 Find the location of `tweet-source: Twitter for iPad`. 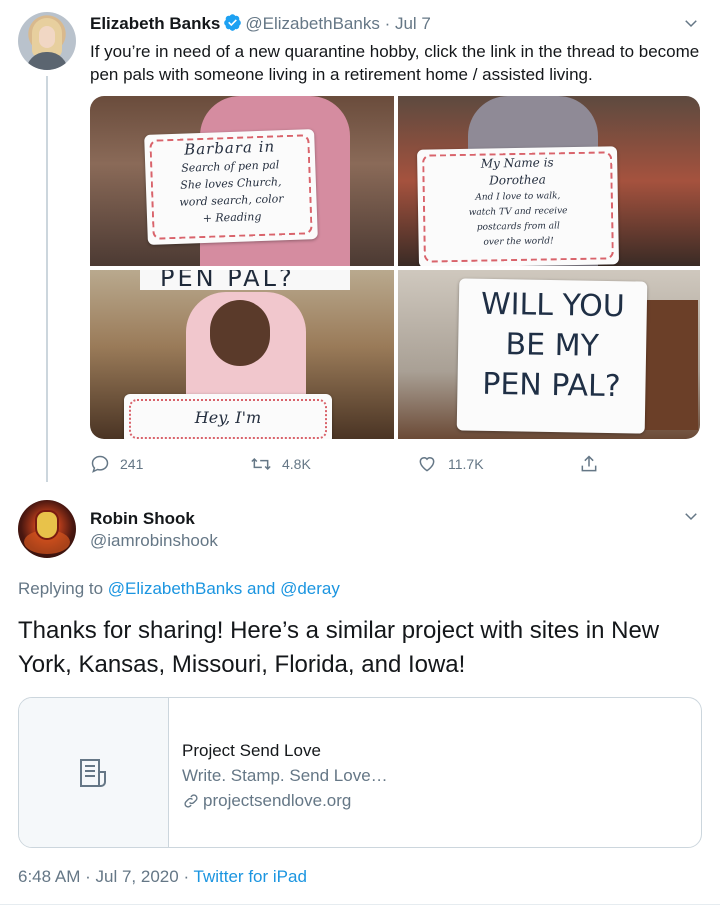

tweet-source: Twitter for iPad is located at coordinates (250, 876).